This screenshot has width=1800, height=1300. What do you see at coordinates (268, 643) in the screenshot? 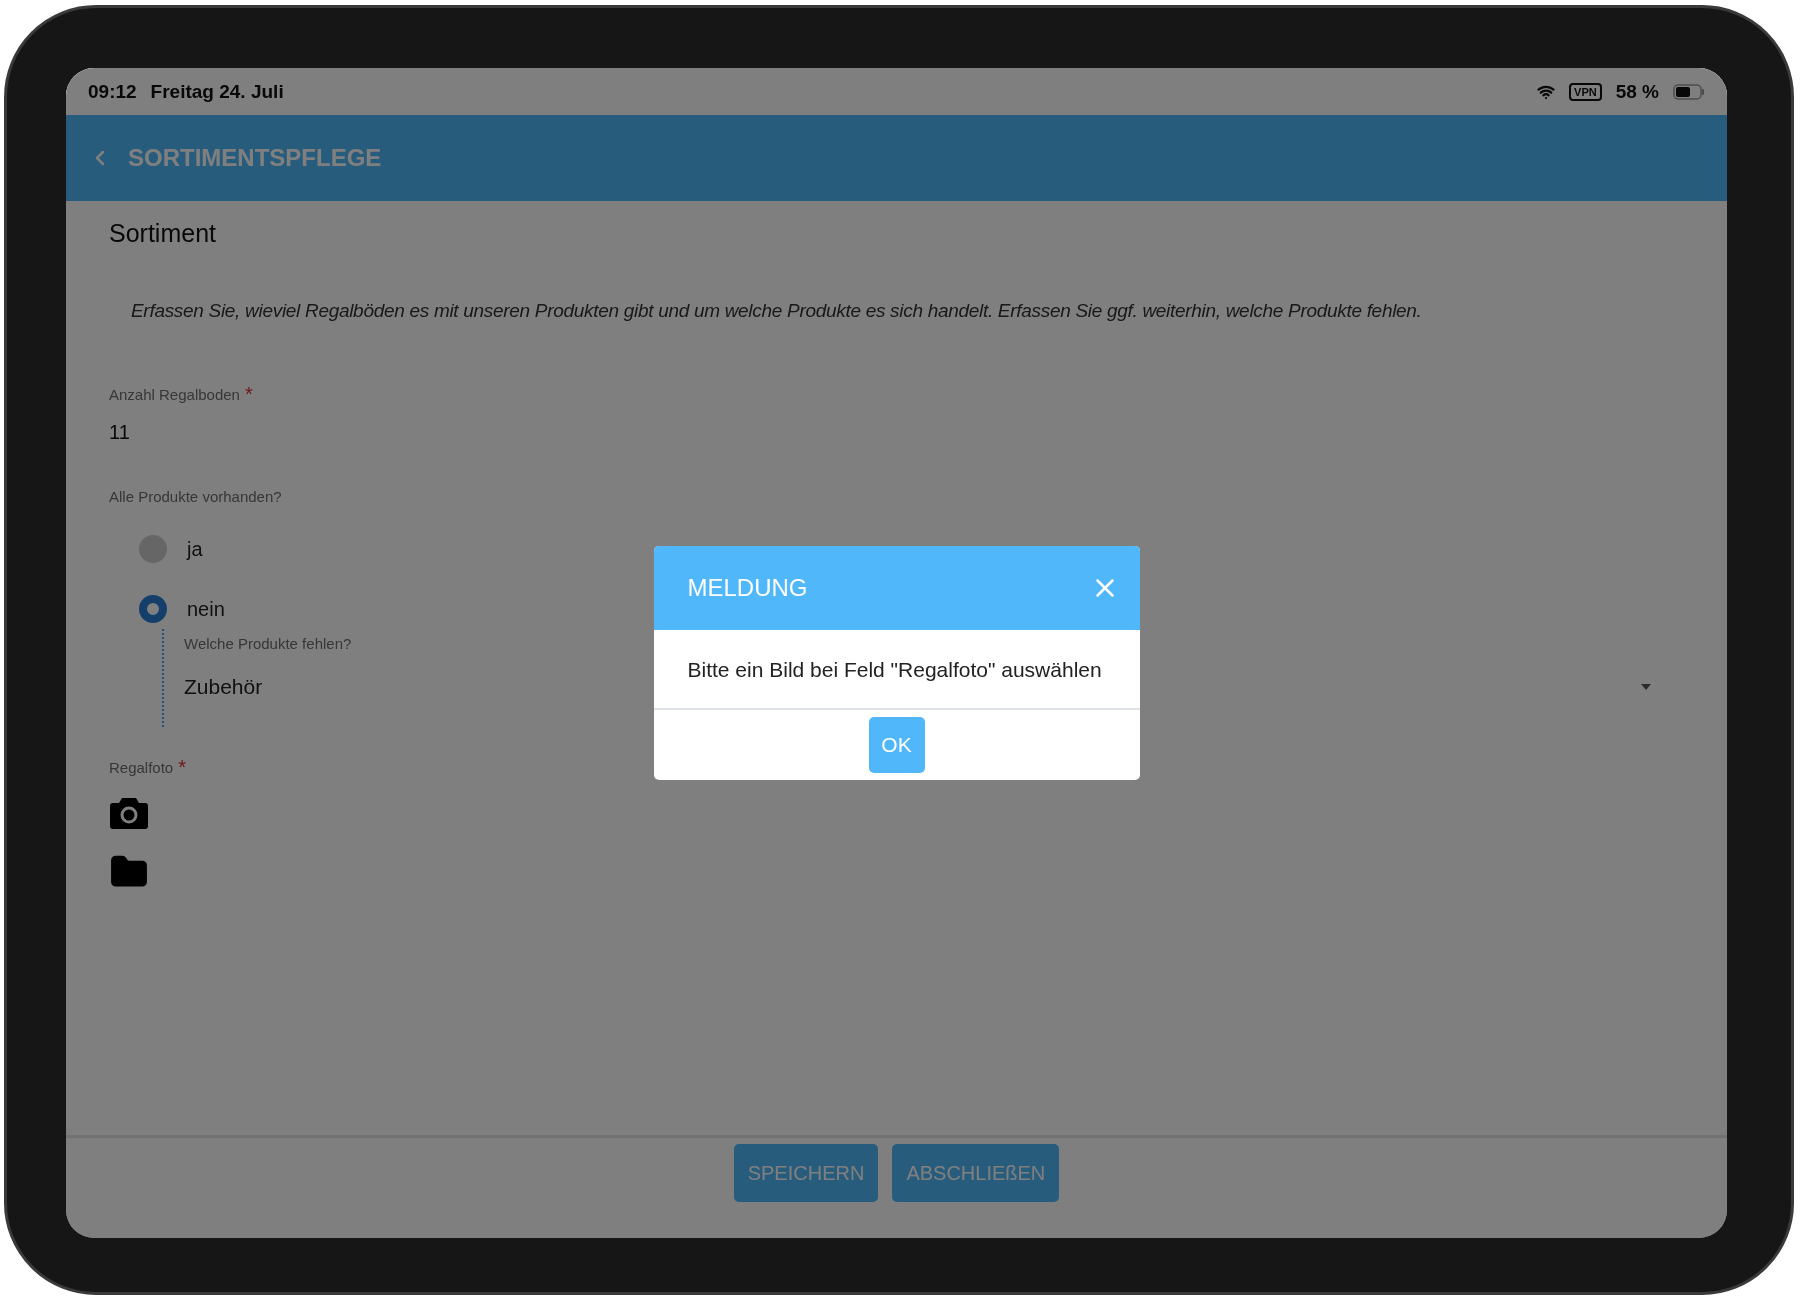
I see `field-label: Welche Produkte fehlen?` at bounding box center [268, 643].